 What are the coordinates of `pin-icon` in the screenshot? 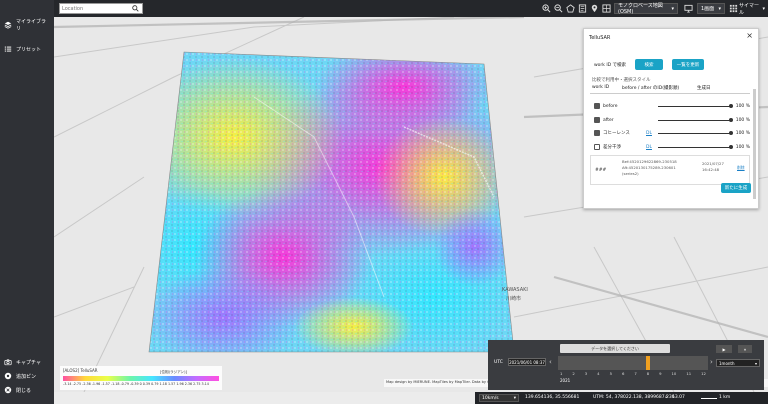 It's located at (8, 376).